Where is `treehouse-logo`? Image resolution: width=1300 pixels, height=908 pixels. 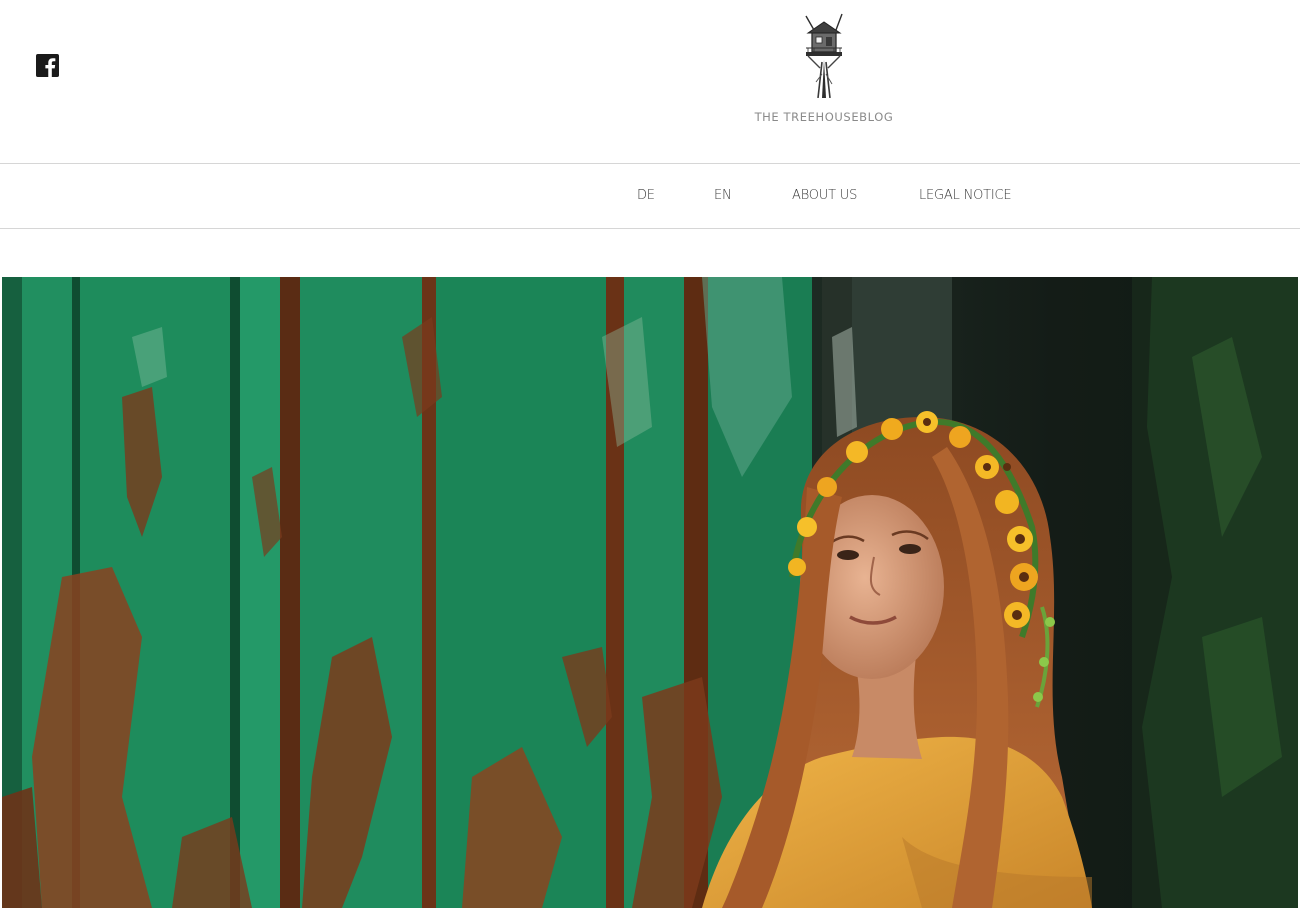 treehouse-logo is located at coordinates (824, 55).